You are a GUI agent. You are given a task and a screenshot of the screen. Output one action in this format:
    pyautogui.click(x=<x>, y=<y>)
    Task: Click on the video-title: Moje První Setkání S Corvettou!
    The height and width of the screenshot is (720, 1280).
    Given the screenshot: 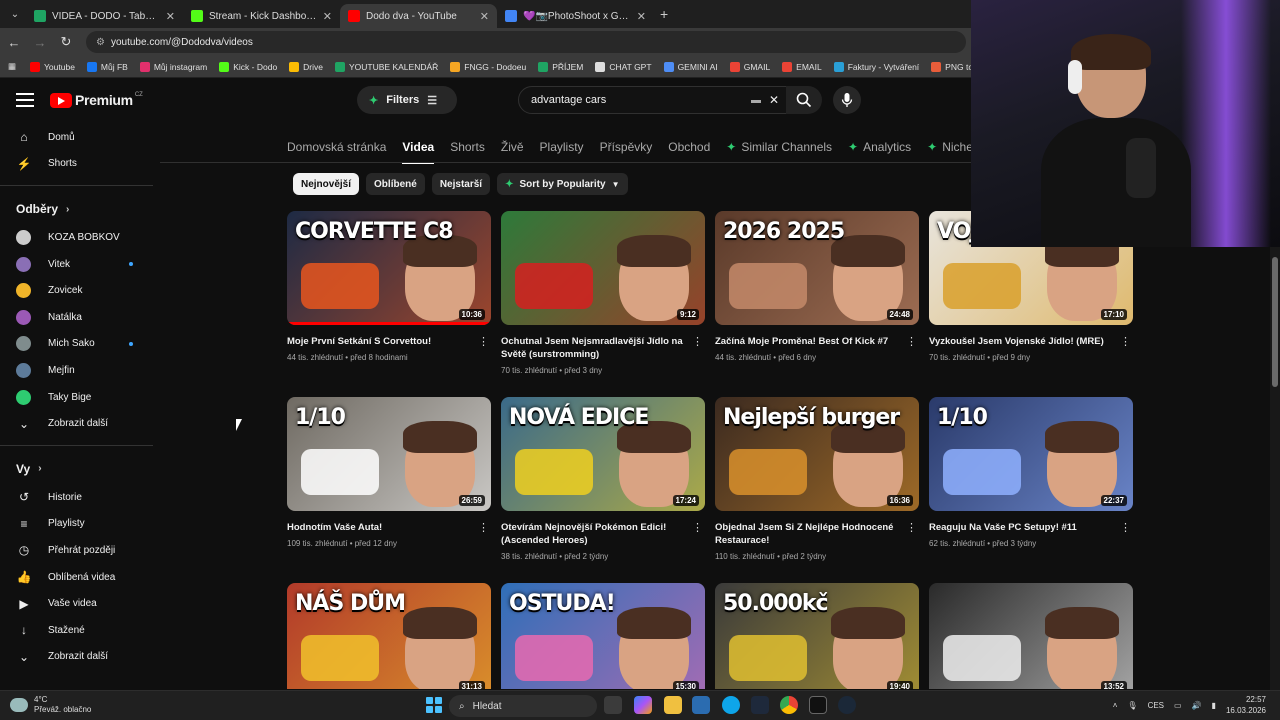 What is the action you would take?
    pyautogui.click(x=389, y=341)
    